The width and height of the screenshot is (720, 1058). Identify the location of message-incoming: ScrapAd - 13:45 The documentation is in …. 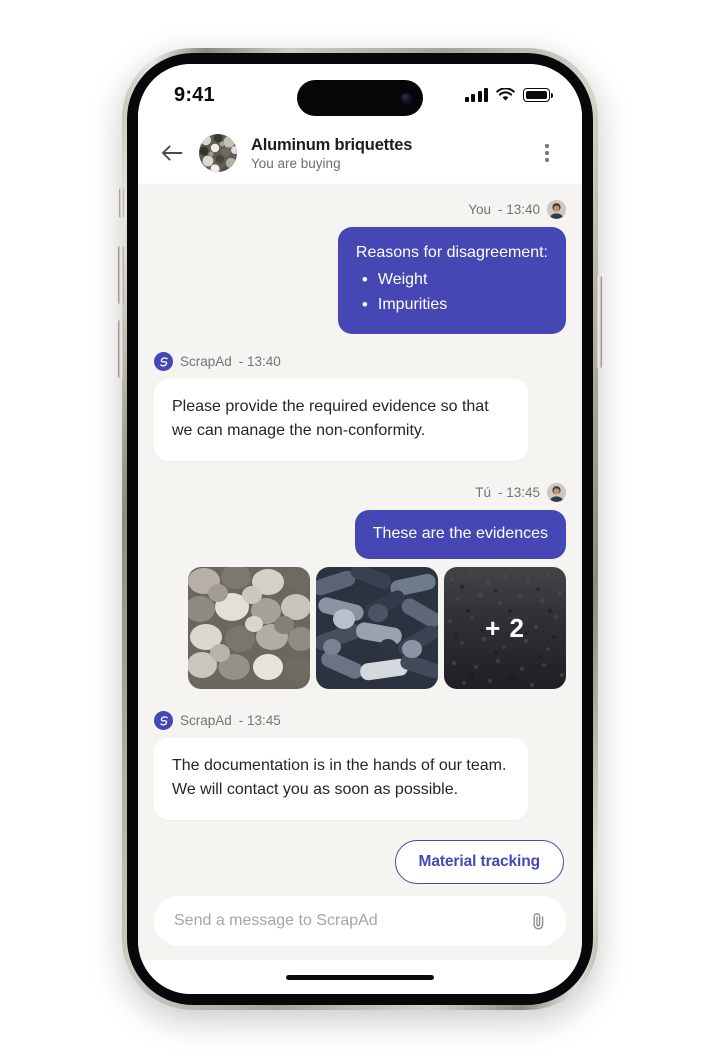
(360, 765).